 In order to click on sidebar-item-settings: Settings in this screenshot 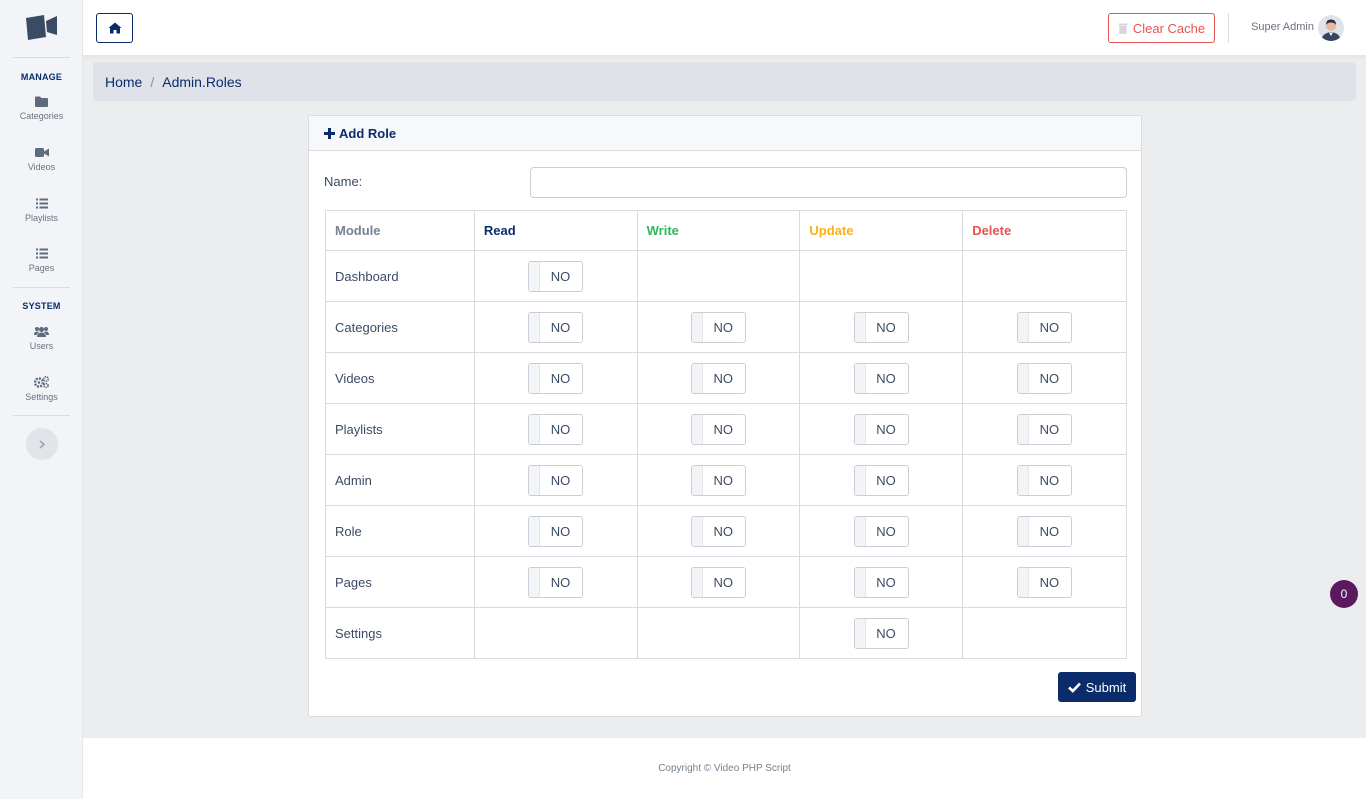, I will do `click(41, 396)`.